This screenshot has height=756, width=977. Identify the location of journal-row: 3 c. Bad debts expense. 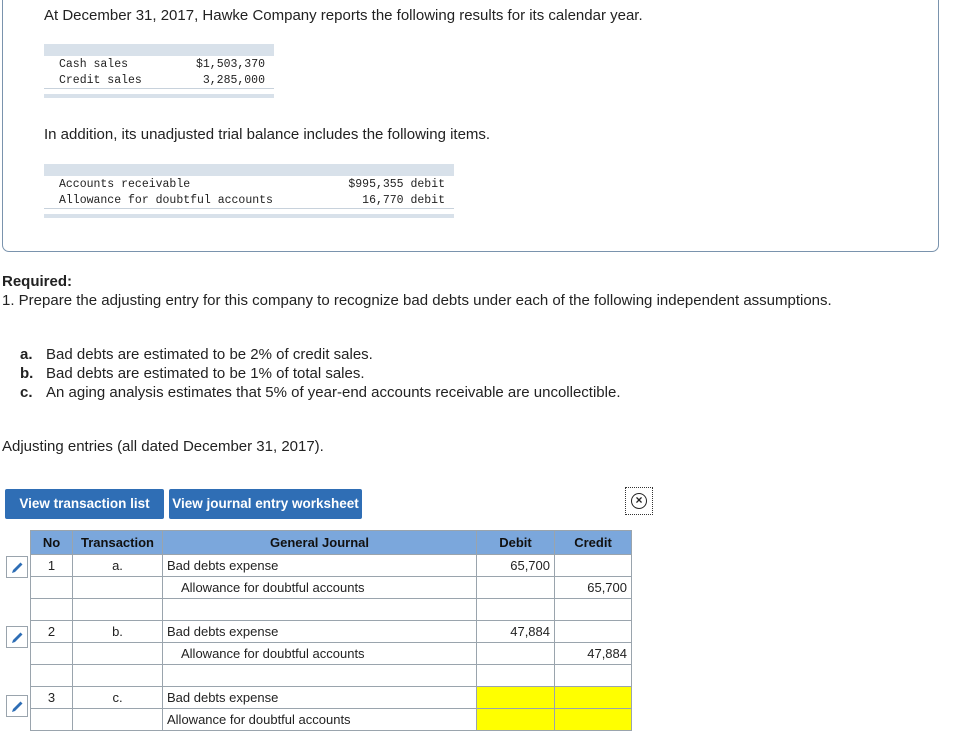
(331, 698).